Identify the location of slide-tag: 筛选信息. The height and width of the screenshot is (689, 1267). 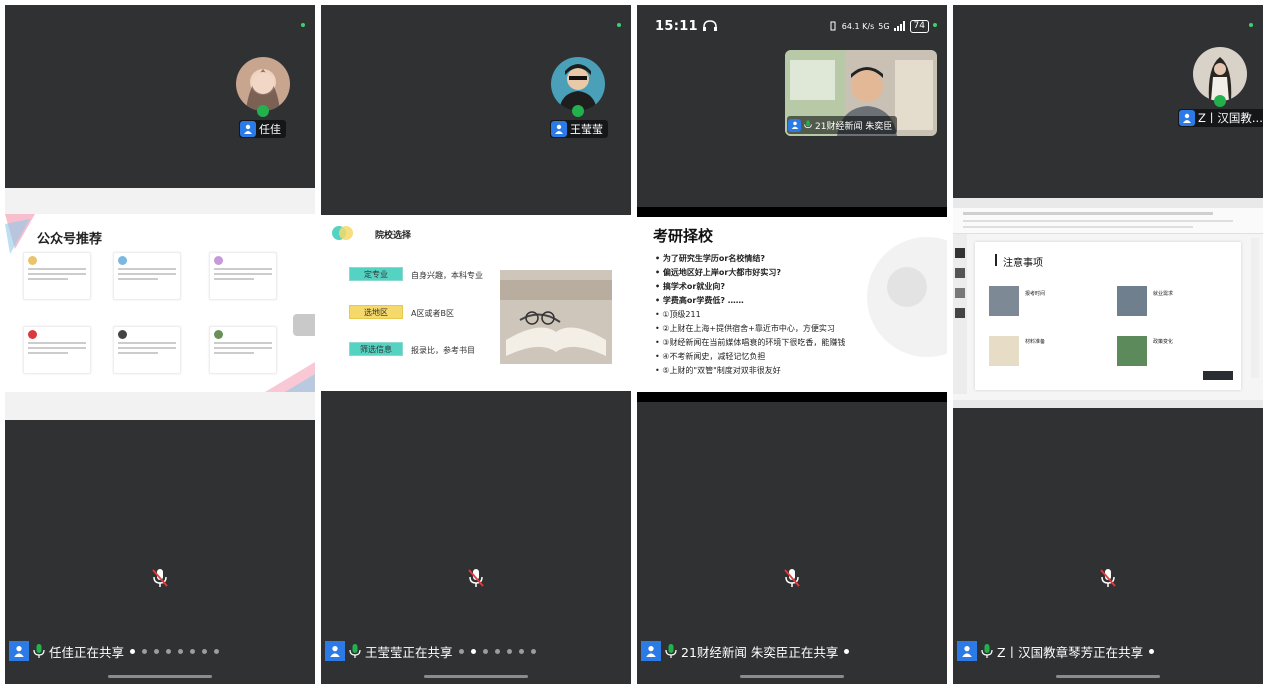
(376, 349).